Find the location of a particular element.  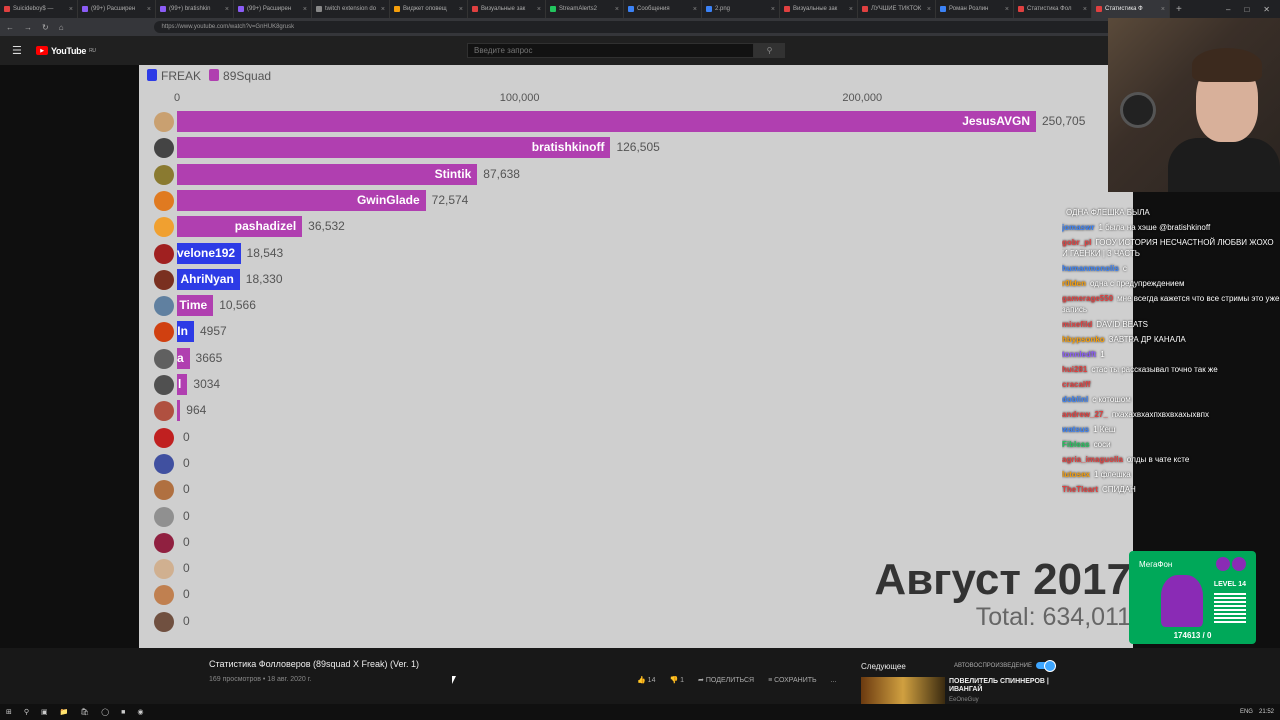

clock: 21:52 is located at coordinates (1266, 712).